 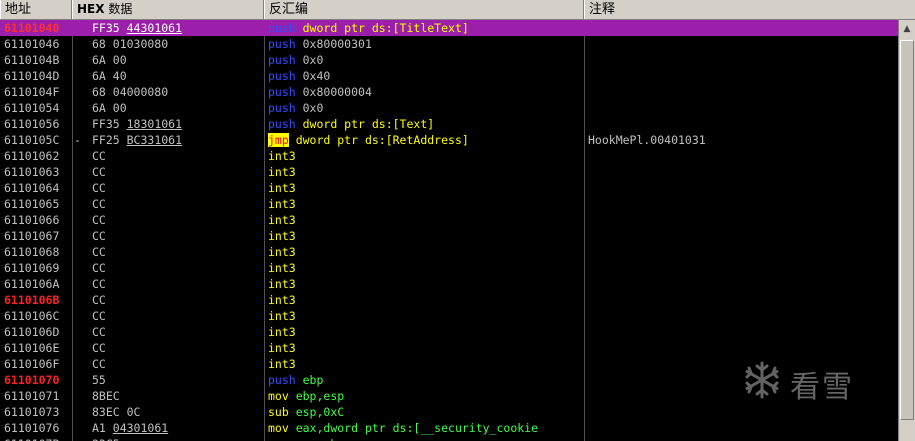 I want to click on snowflake-icon, so click(x=762, y=380).